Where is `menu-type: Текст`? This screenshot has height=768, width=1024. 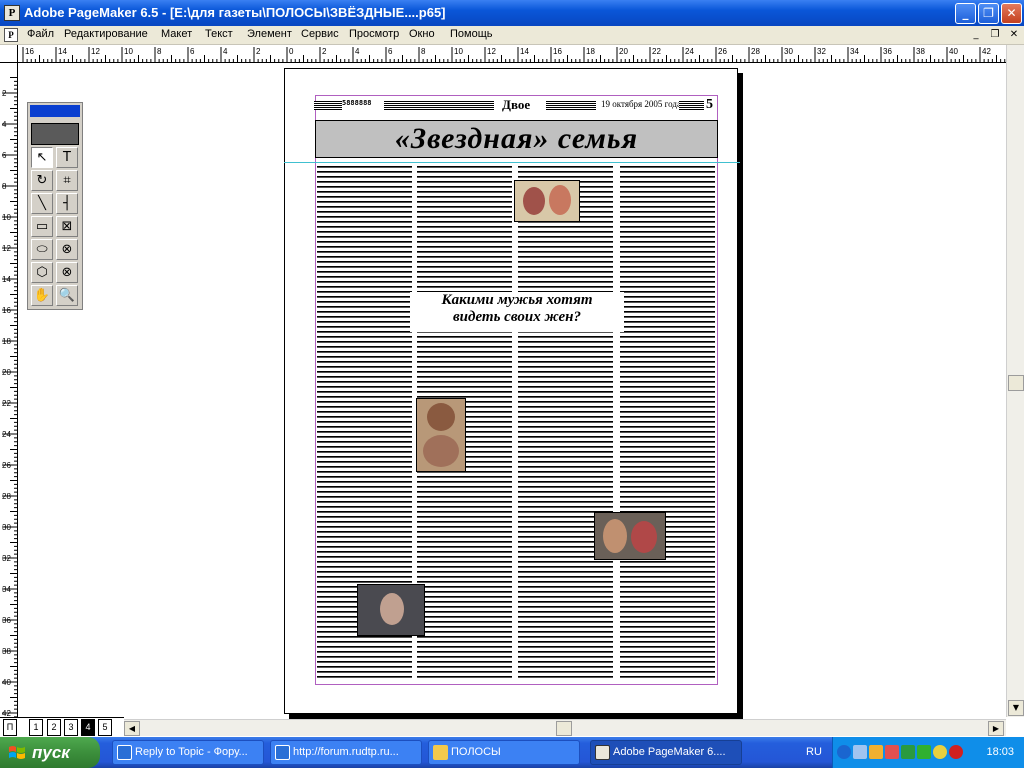 menu-type: Текст is located at coordinates (219, 34).